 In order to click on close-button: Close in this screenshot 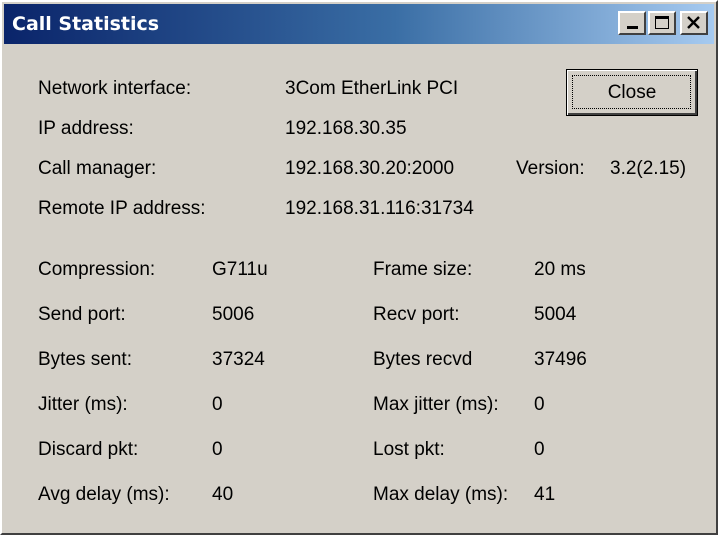, I will do `click(632, 92)`.